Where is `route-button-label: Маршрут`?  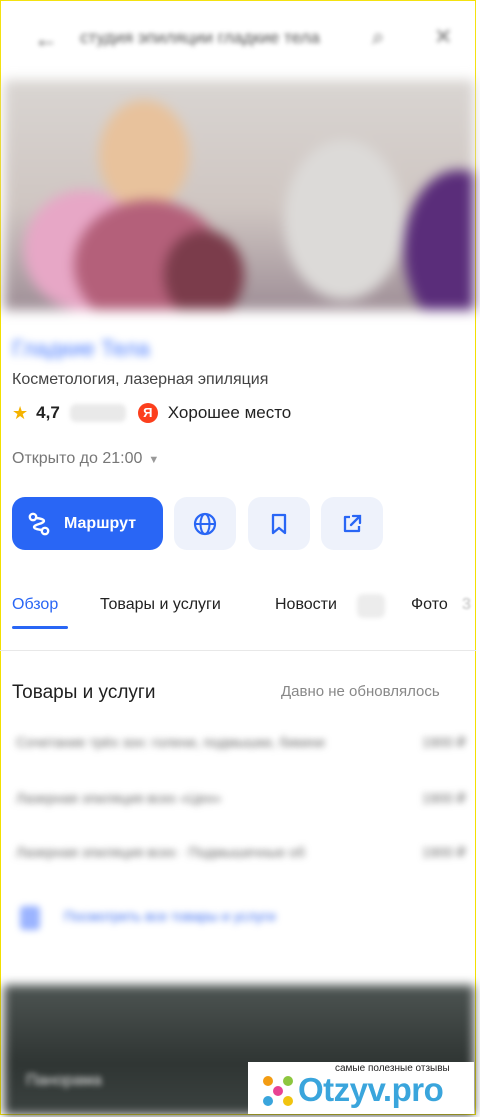
route-button-label: Маршрут is located at coordinates (100, 523).